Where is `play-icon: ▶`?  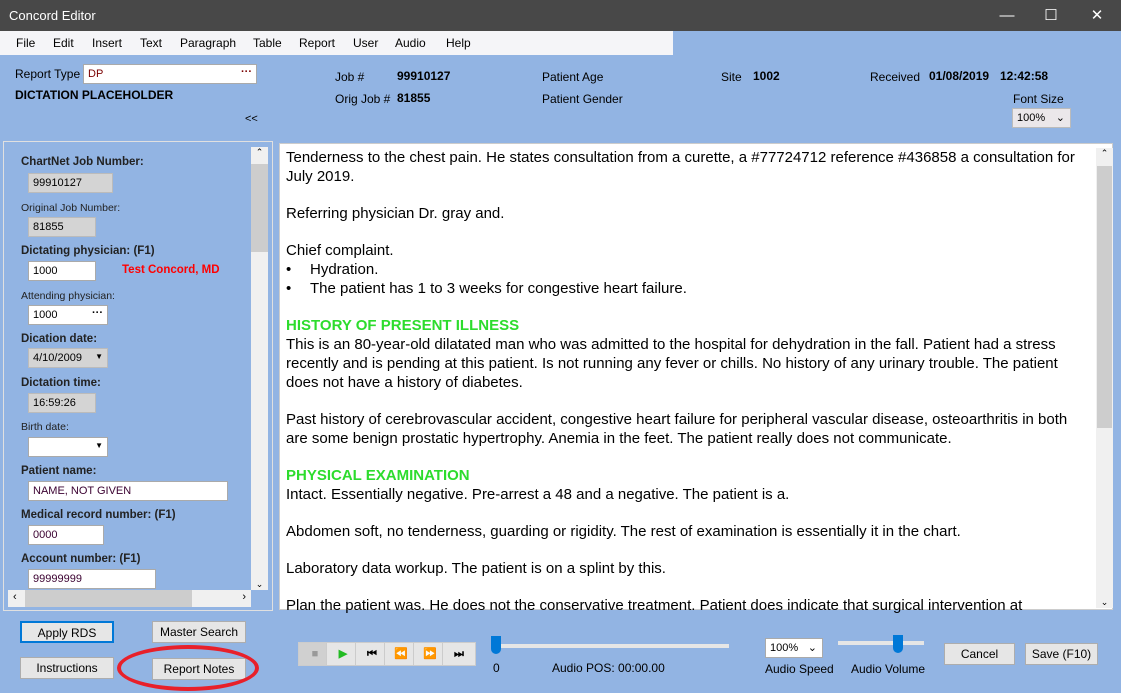
play-icon: ▶ is located at coordinates (343, 654).